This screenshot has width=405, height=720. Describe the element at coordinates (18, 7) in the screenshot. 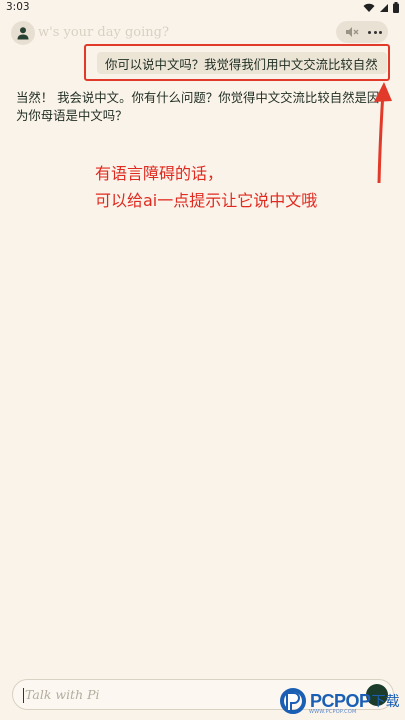

I see `status-time: 3:03` at that location.